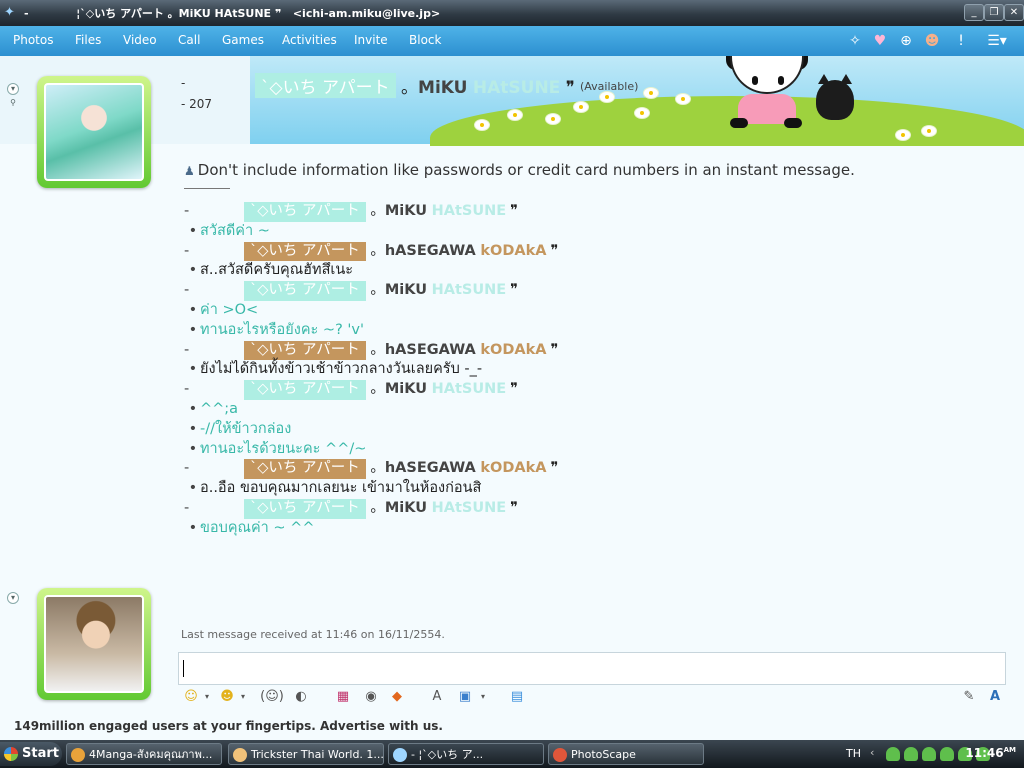 The height and width of the screenshot is (768, 1024). What do you see at coordinates (990, 753) in the screenshot?
I see `clock: 11:46AM` at bounding box center [990, 753].